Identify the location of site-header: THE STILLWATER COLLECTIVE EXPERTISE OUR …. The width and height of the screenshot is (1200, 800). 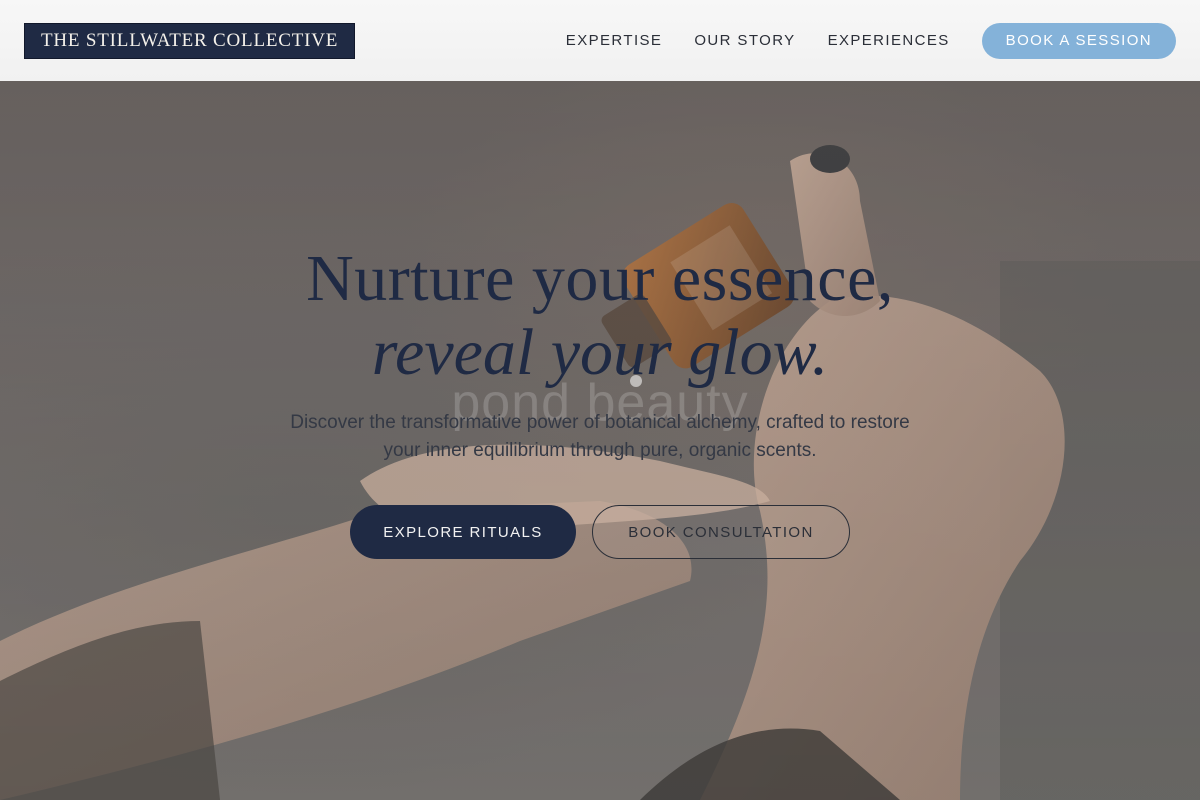
(600, 40).